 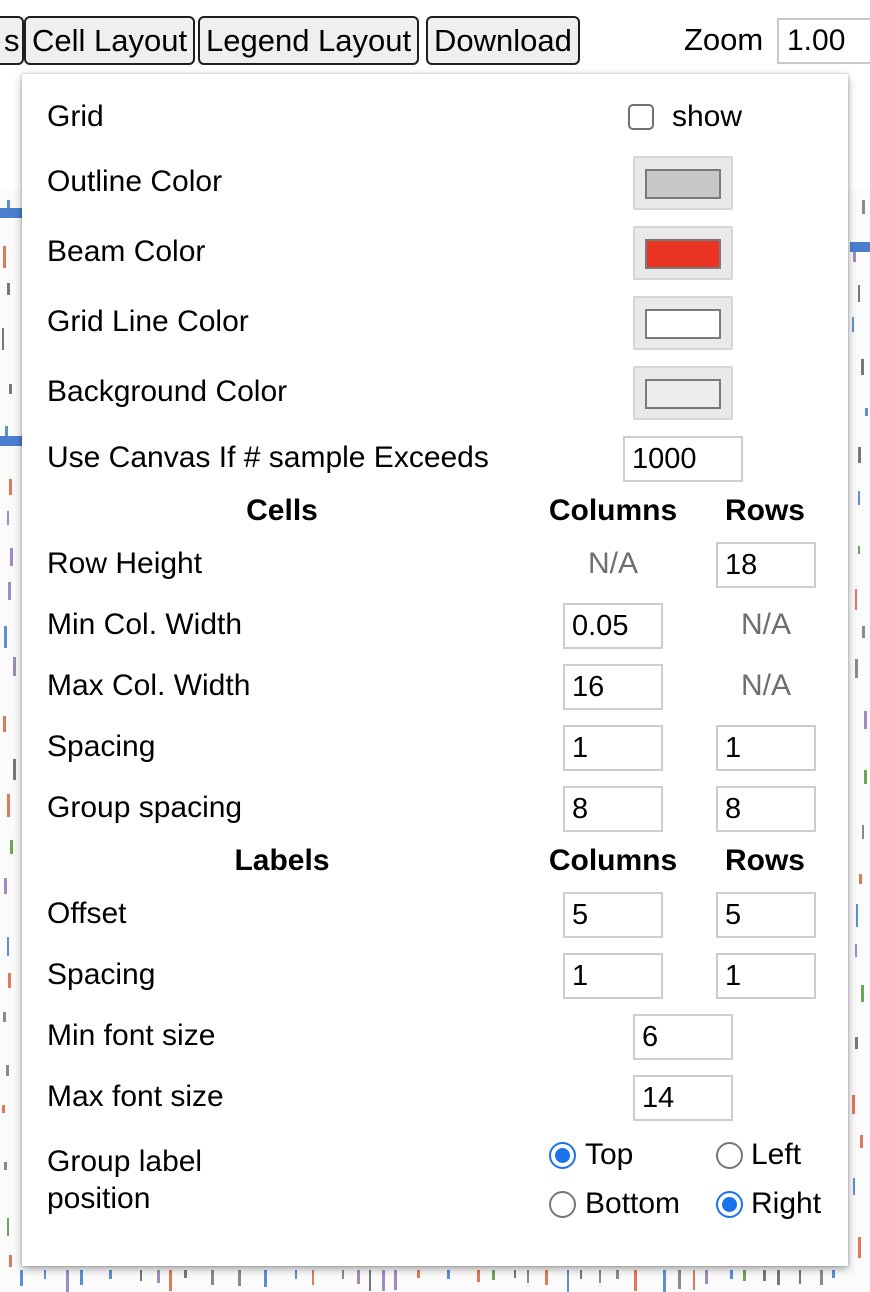 I want to click on radio-left-label: Left, so click(x=776, y=1154).